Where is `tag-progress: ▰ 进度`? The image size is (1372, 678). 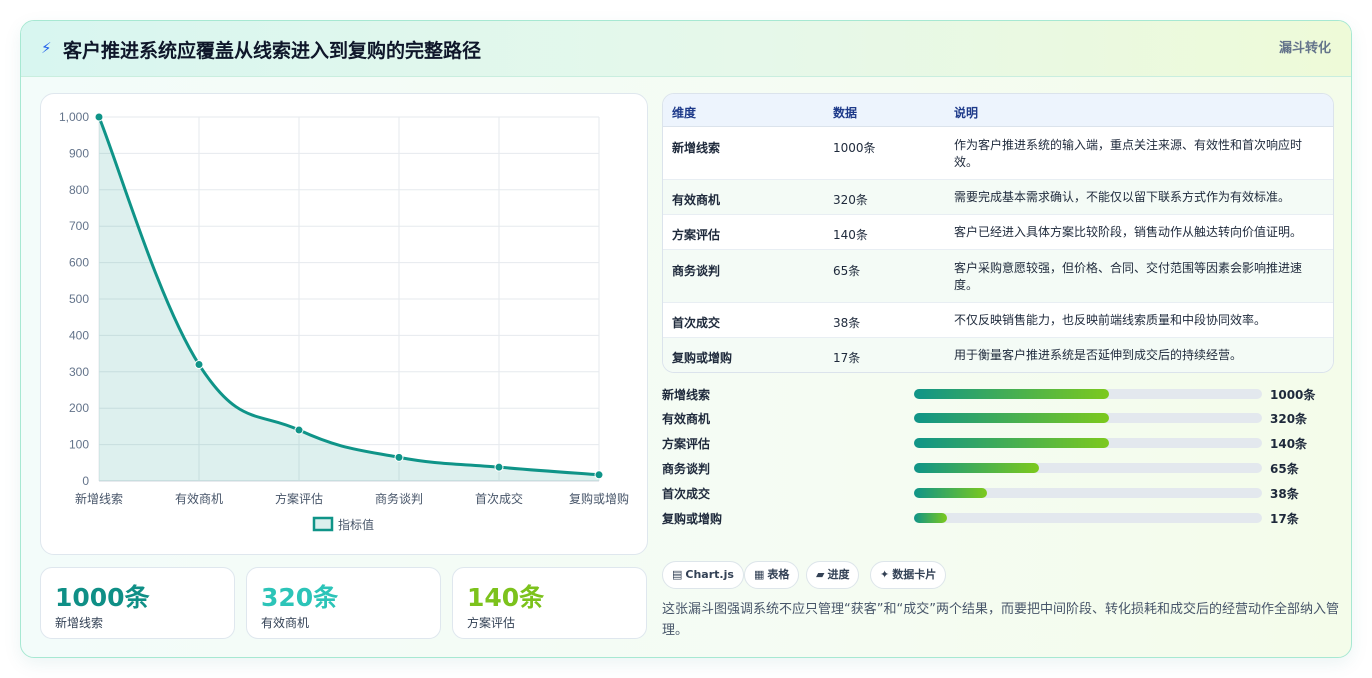
tag-progress: ▰ 进度 is located at coordinates (833, 575).